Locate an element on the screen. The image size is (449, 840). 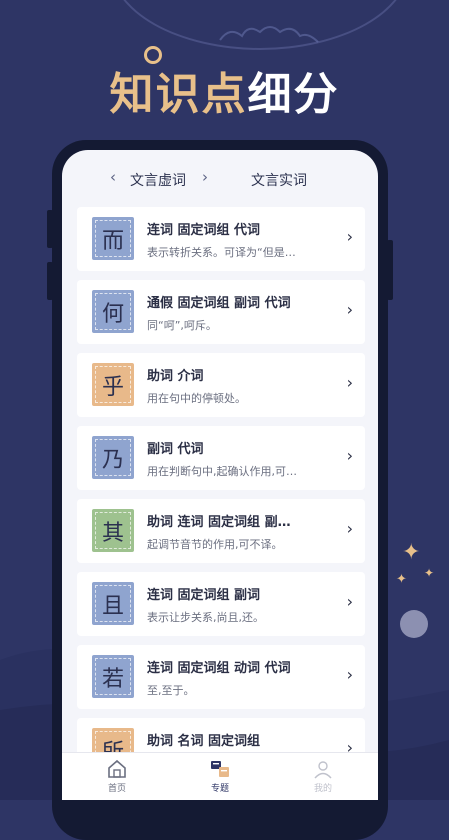
cloud-ornament is located at coordinates (269, 34).